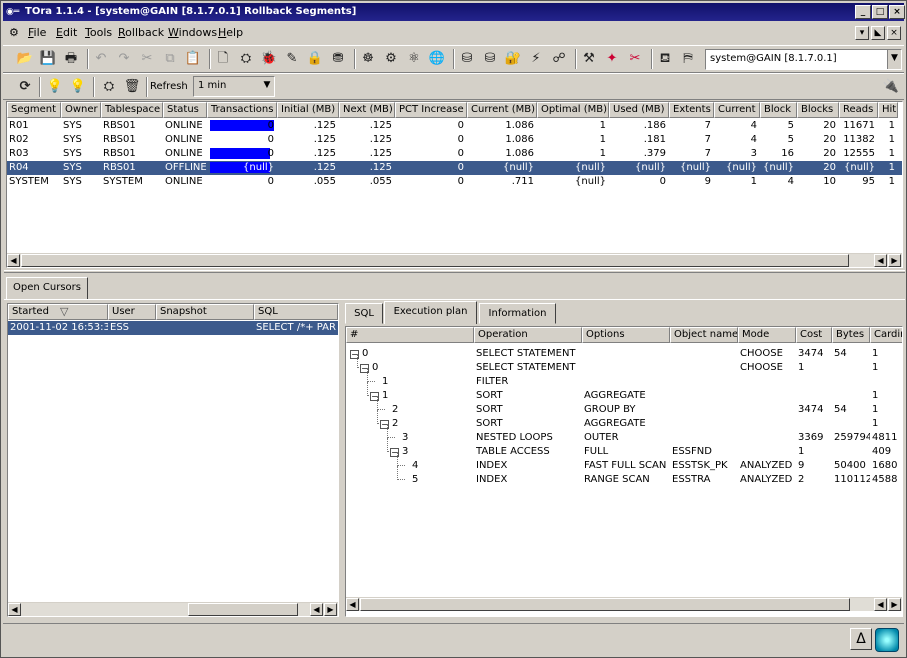  Describe the element at coordinates (81, 110) in the screenshot. I see `column-header: Owner` at that location.